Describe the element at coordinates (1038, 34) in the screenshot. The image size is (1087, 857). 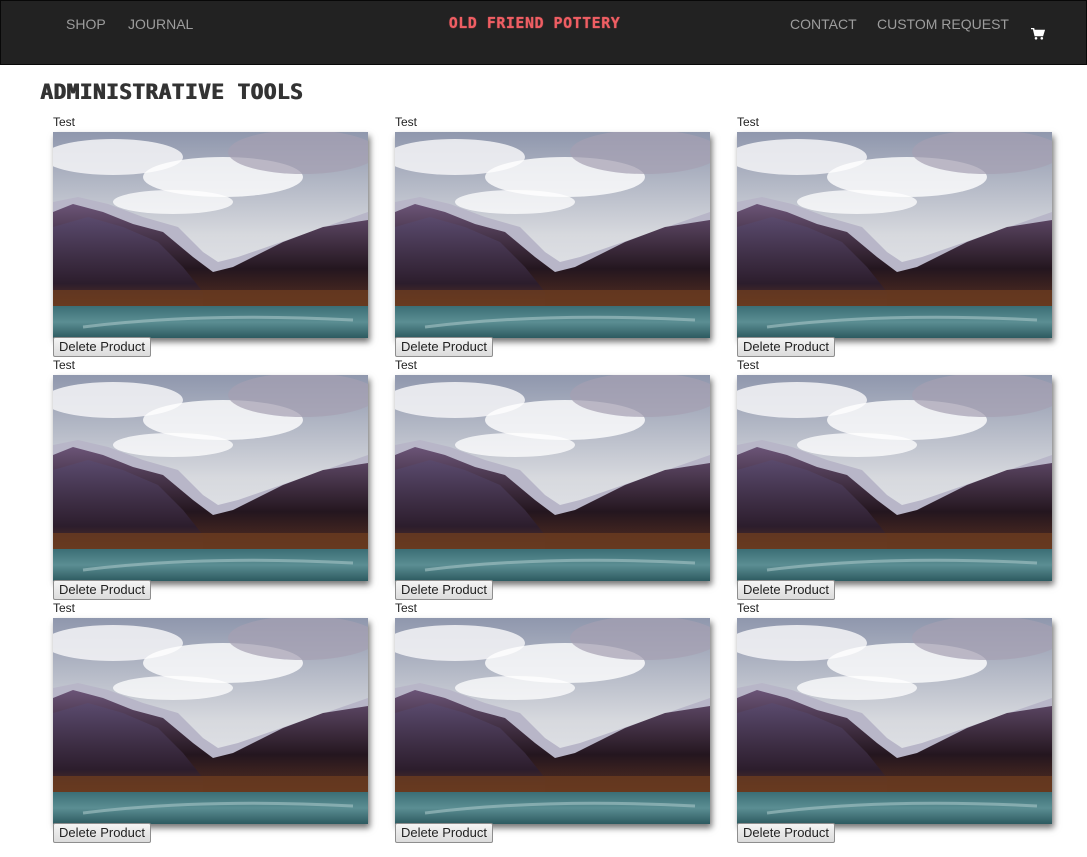
I see `shopping-cart-icon` at that location.